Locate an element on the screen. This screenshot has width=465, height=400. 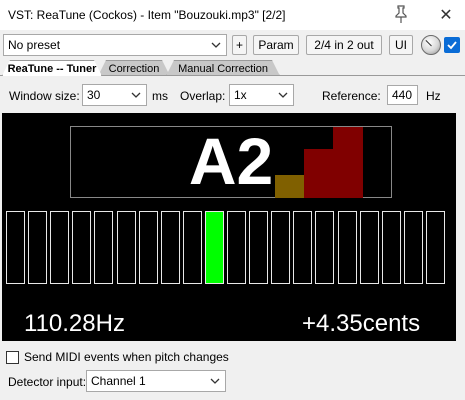
window-size-dropdown: 30 is located at coordinates (114, 95).